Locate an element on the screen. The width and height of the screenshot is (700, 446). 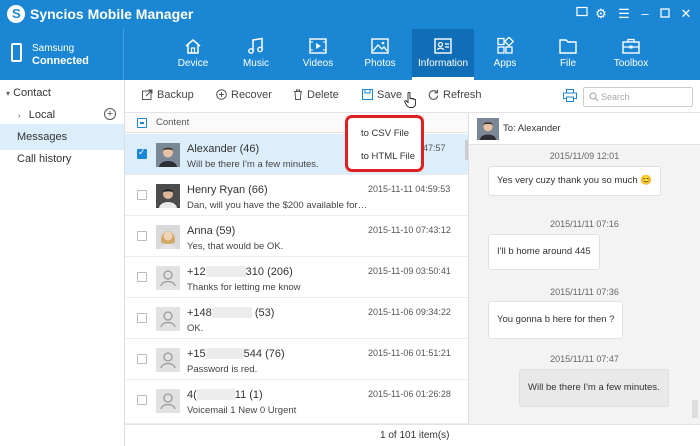
message-preview: OK. is located at coordinates (195, 328).